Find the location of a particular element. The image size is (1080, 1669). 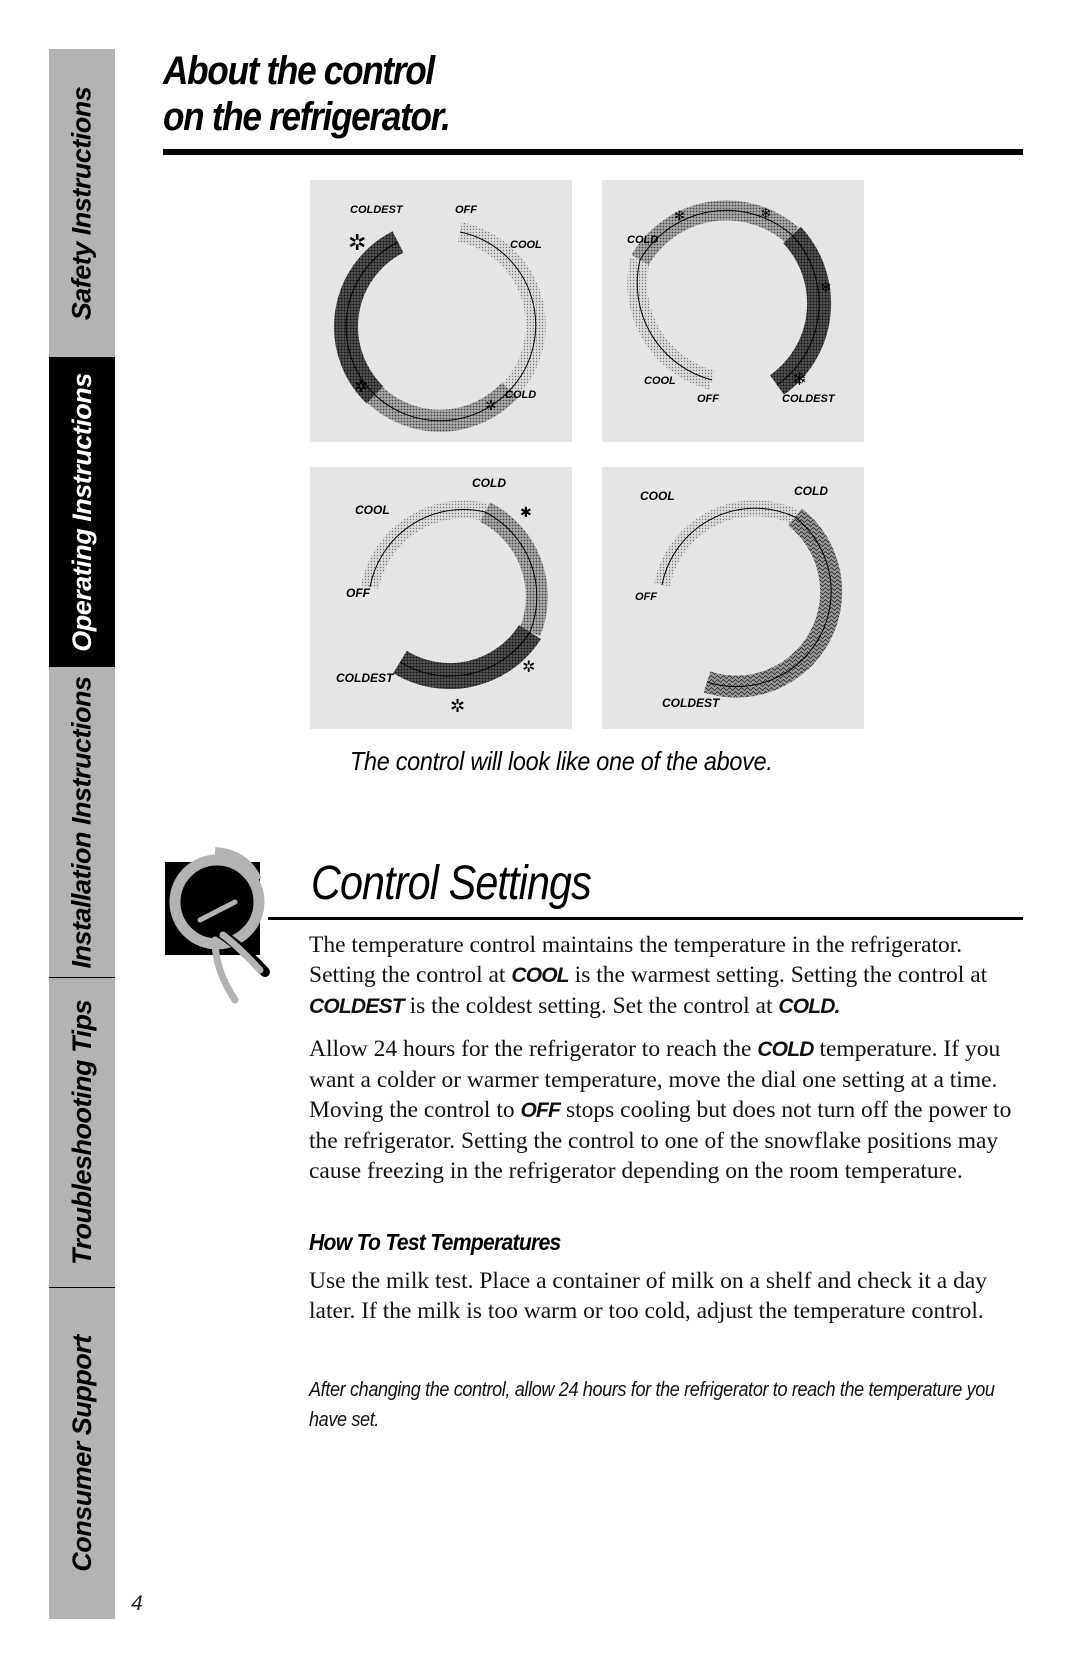

tab-operating-instructions: Operating Instructions is located at coordinates (82, 512).